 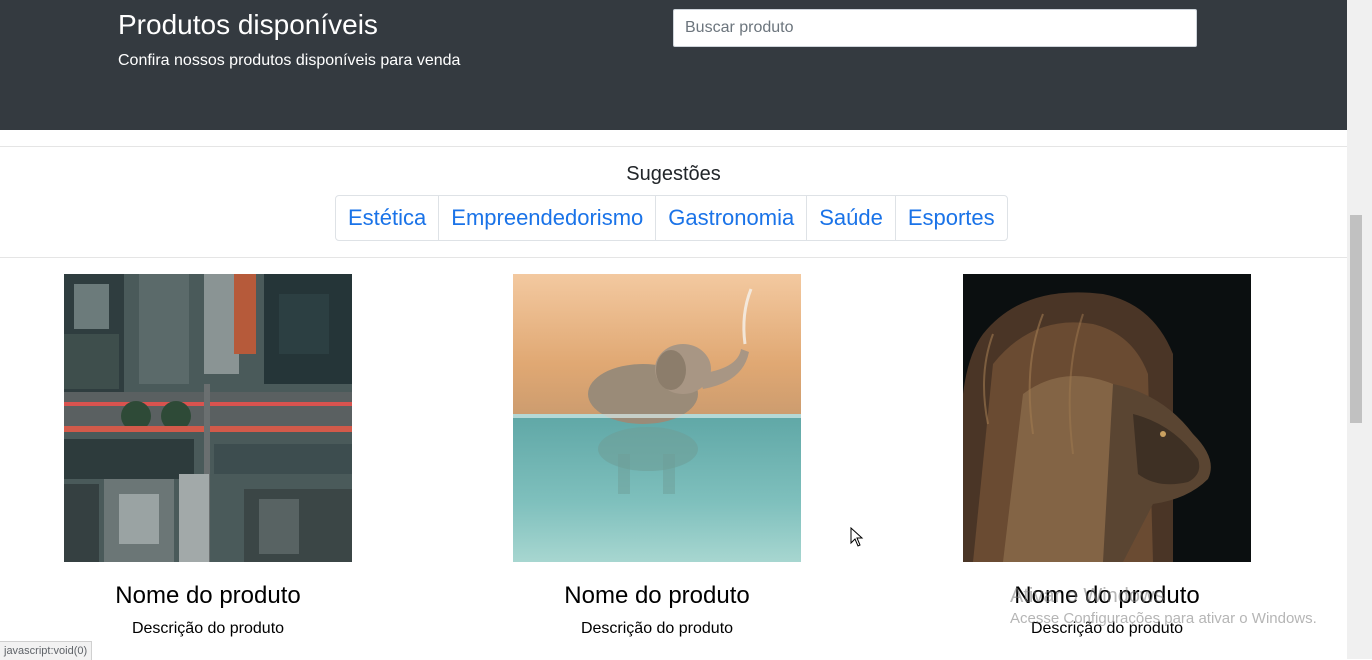 What do you see at coordinates (387, 218) in the screenshot?
I see `category-estetica: Estética` at bounding box center [387, 218].